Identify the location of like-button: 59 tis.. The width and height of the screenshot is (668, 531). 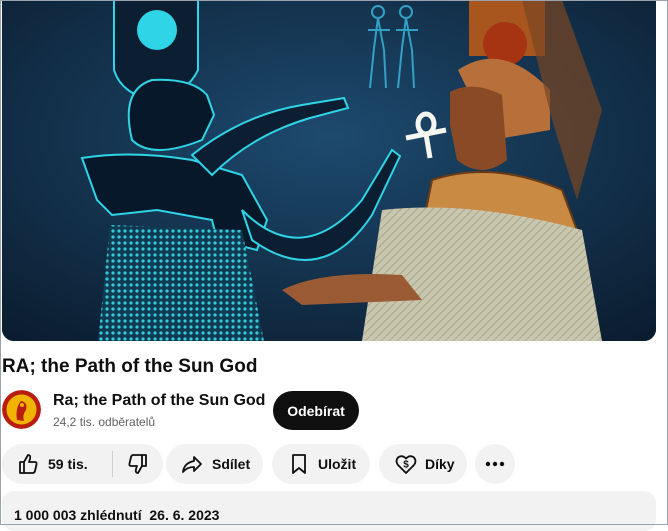
(51, 464).